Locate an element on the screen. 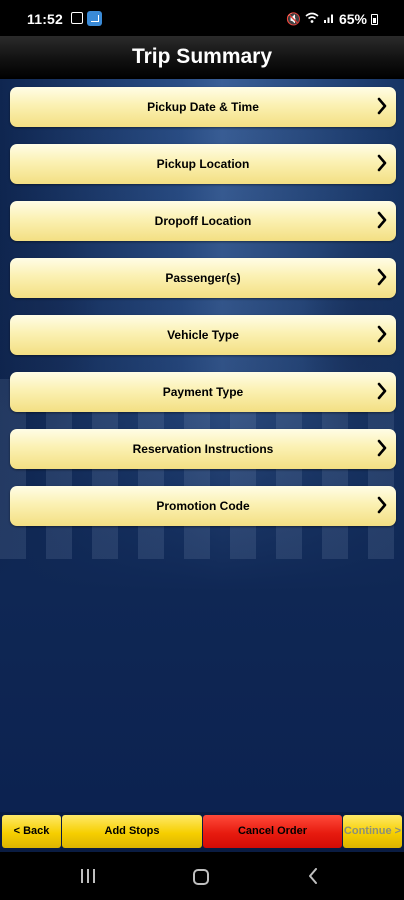 The width and height of the screenshot is (404, 900). menu-item-pickup-date-time: Pickup Date & Time is located at coordinates (203, 107).